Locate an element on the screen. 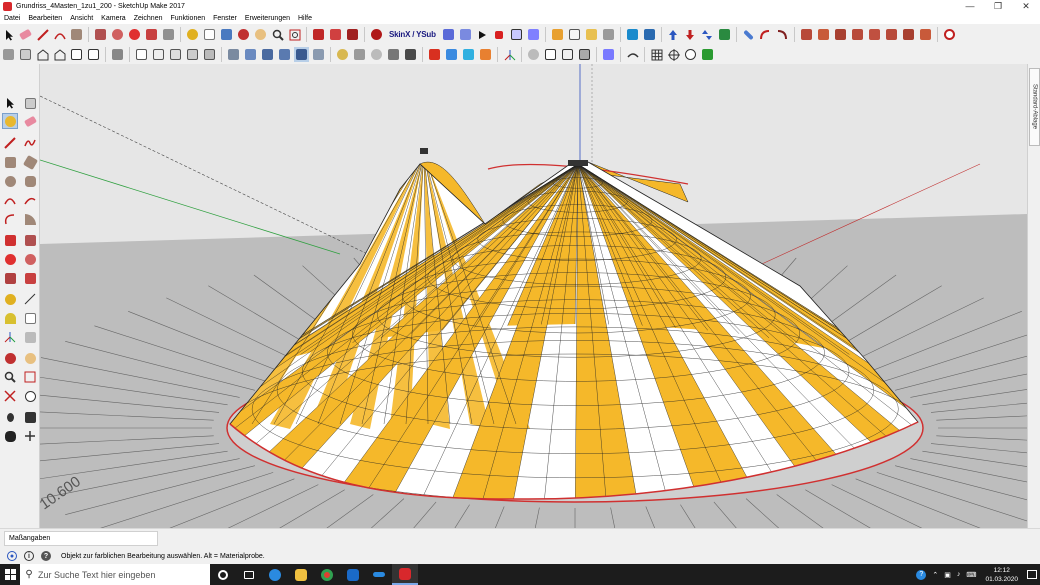 Image resolution: width=1040 pixels, height=585 pixels. outlook-icon is located at coordinates (353, 574).